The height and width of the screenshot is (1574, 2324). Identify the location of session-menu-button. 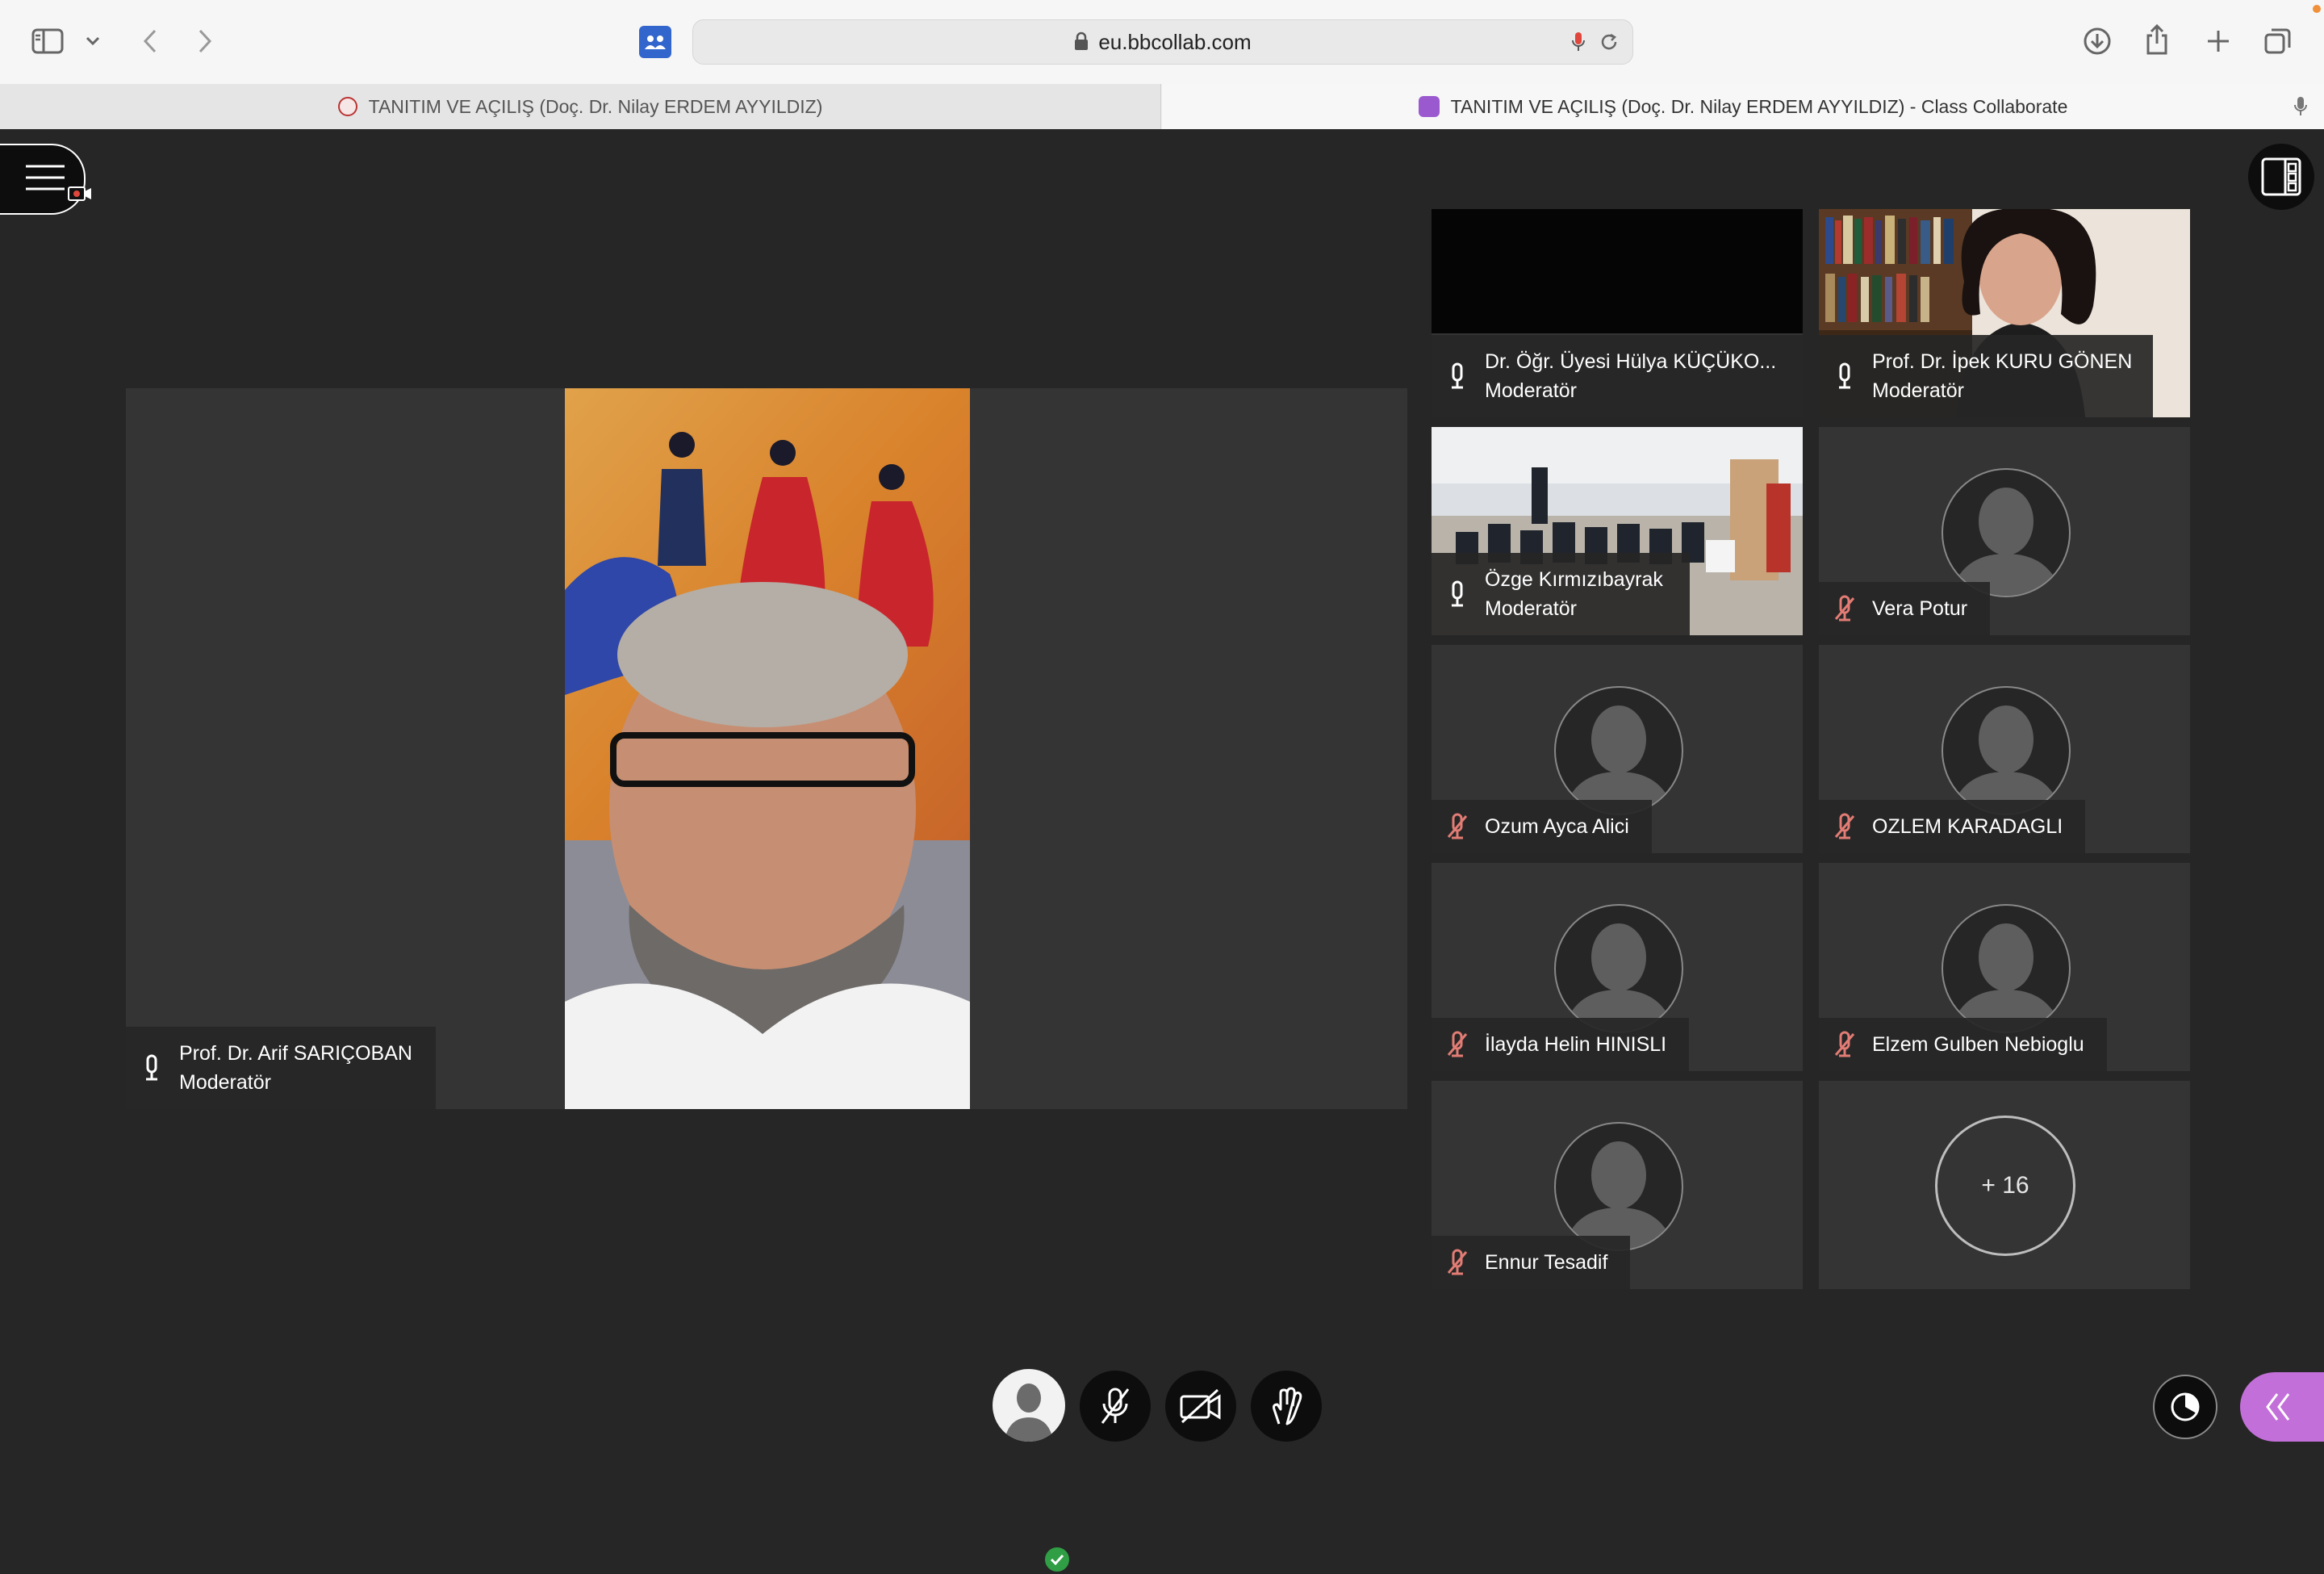
(45, 179).